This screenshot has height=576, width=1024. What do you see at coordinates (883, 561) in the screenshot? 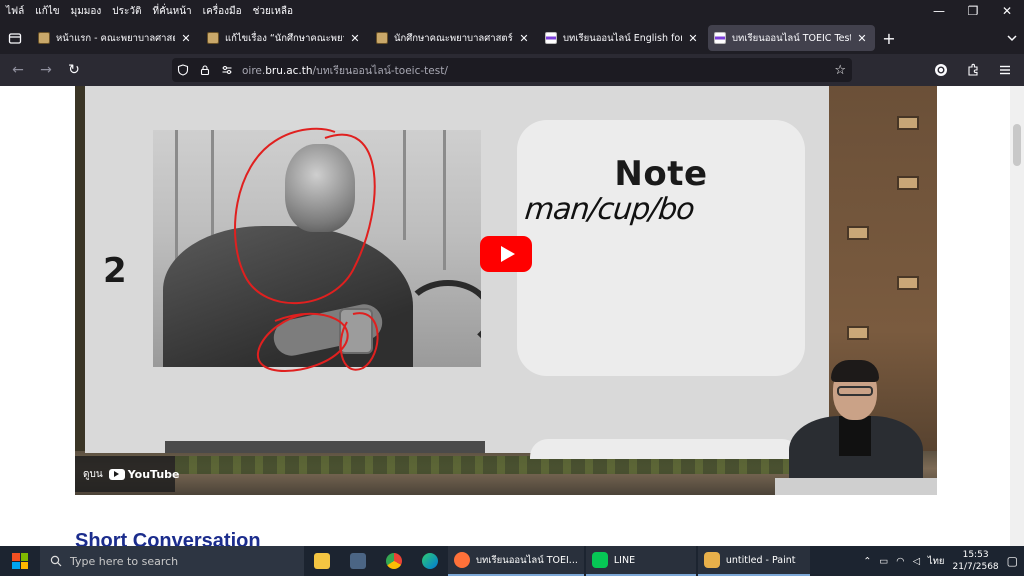
I see `battery-icon: ▭` at bounding box center [883, 561].